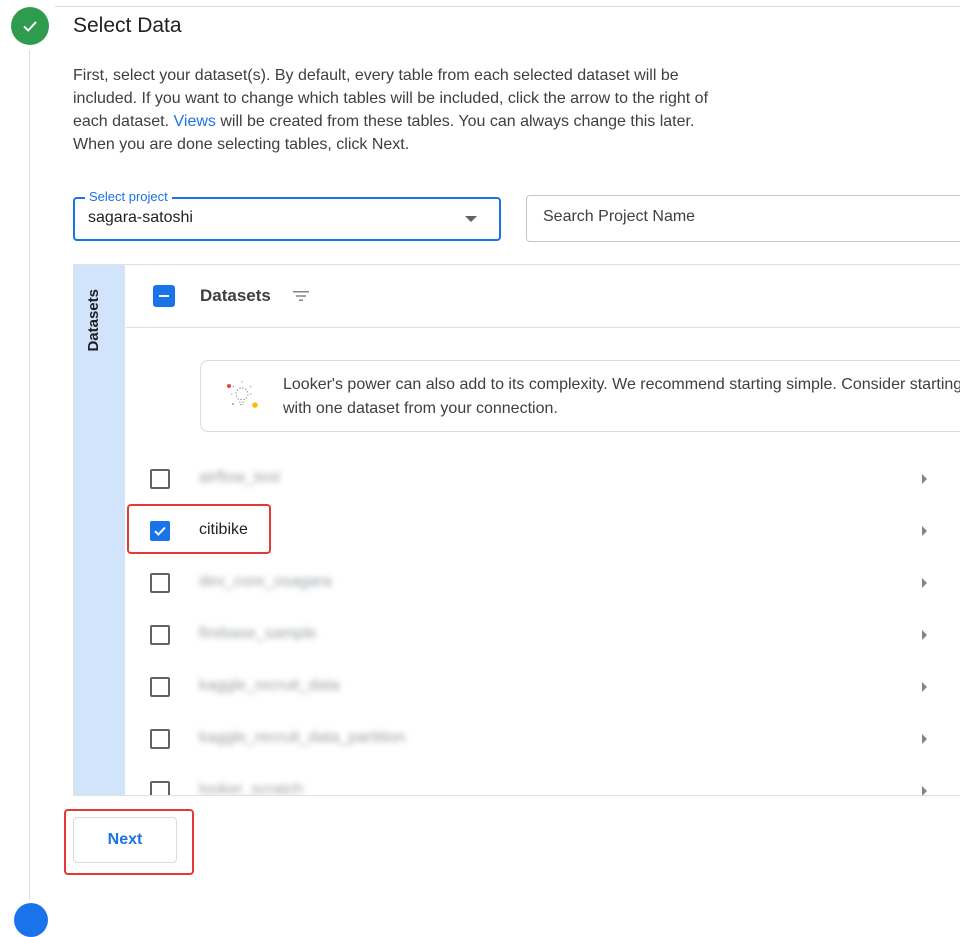 Image resolution: width=960 pixels, height=937 pixels. Describe the element at coordinates (140, 217) in the screenshot. I see `project-select-value: sagara-satoshi` at that location.